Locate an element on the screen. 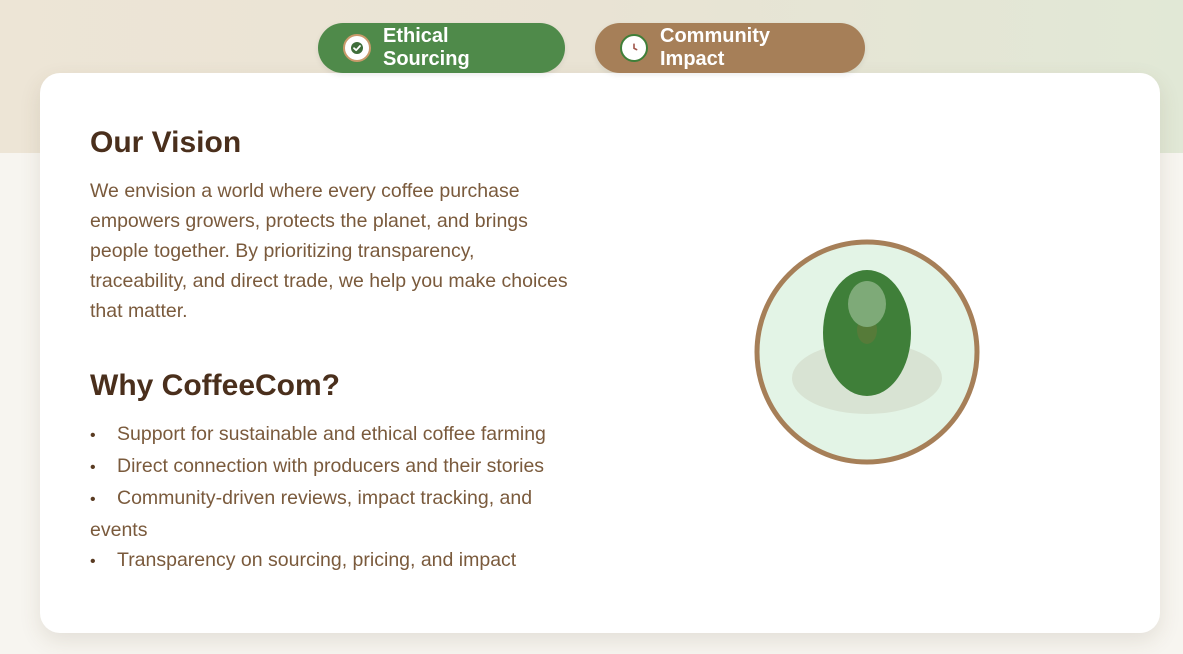  tab-bar: Ethical Sourcing Community Impact is located at coordinates (591, 48).